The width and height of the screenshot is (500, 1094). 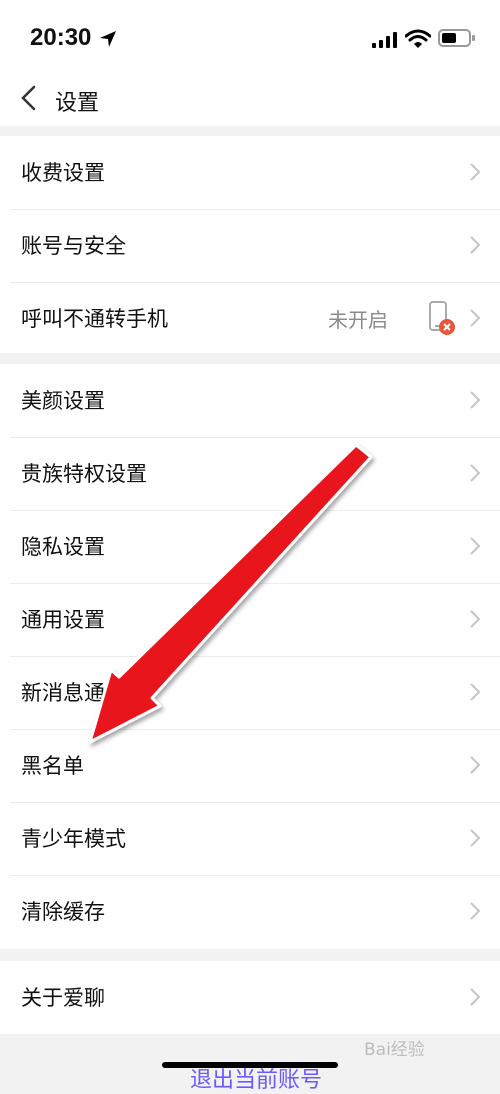 I want to click on settings-item-blacklist: 黑名单, so click(x=250, y=765).